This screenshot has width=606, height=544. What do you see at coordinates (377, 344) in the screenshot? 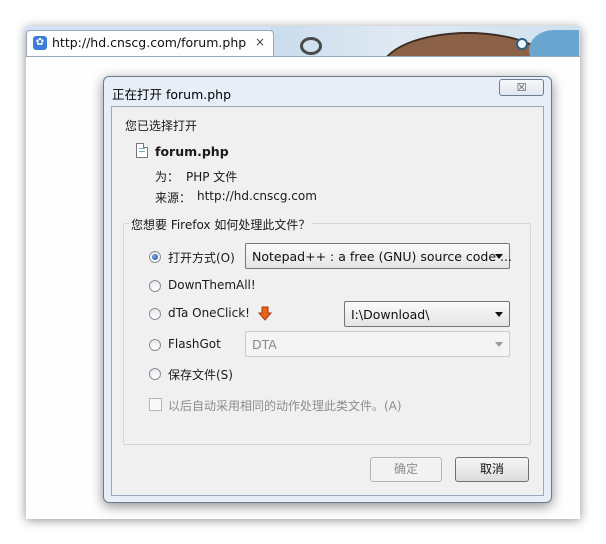
I see `flashgot-select: DTA` at bounding box center [377, 344].